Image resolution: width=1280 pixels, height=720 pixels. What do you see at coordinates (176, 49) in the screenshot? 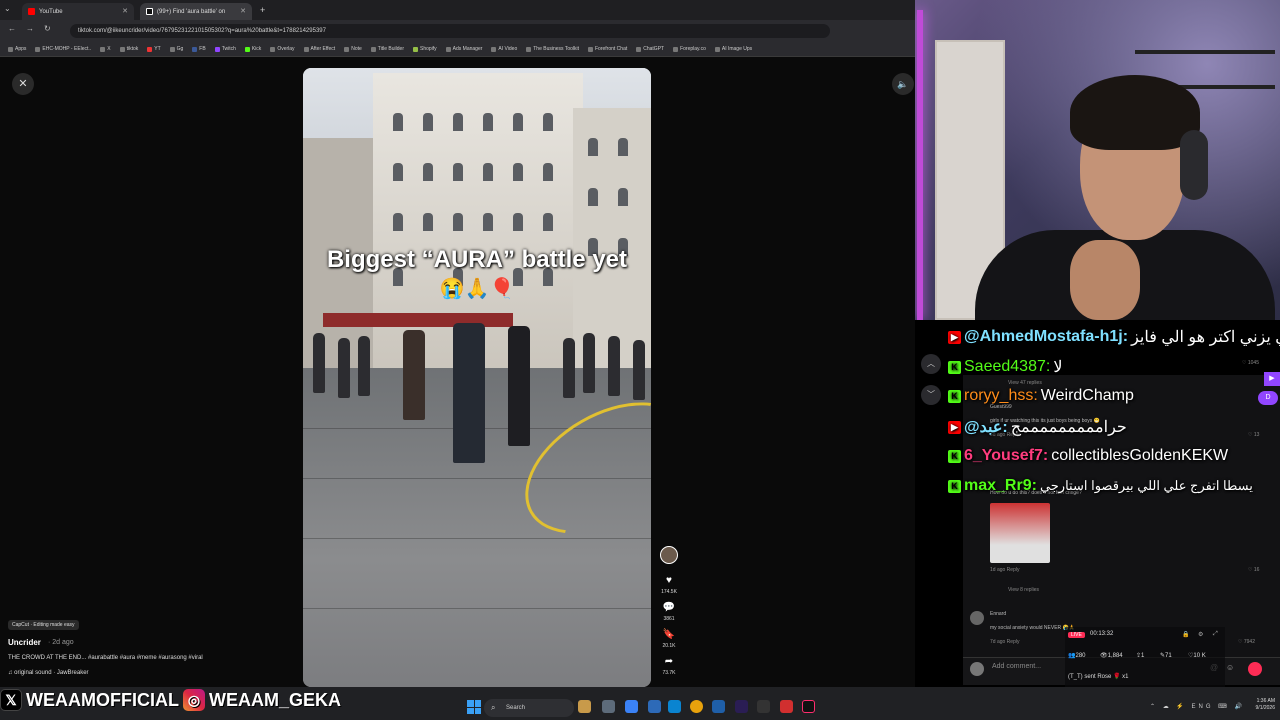
I see `bookmark-item: Gg` at bounding box center [176, 49].